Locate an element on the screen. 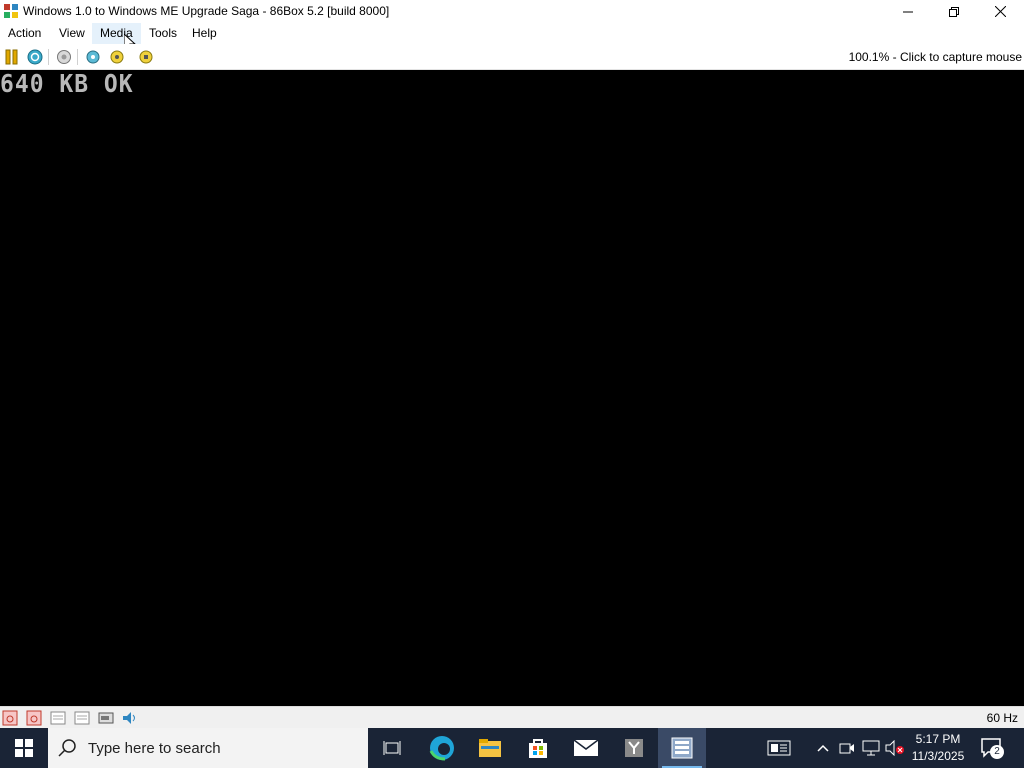  ctrl-alt-del-button is located at coordinates (64, 57).